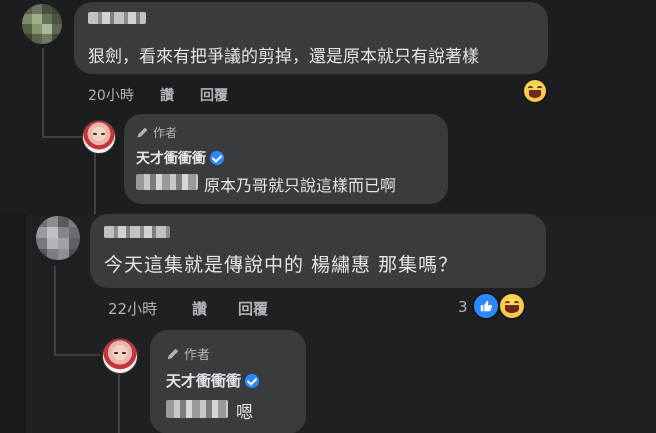  I want to click on comment-text: 狠劍，看來有把爭議的剪掉，還是原本就只有說著樣, so click(283, 57).